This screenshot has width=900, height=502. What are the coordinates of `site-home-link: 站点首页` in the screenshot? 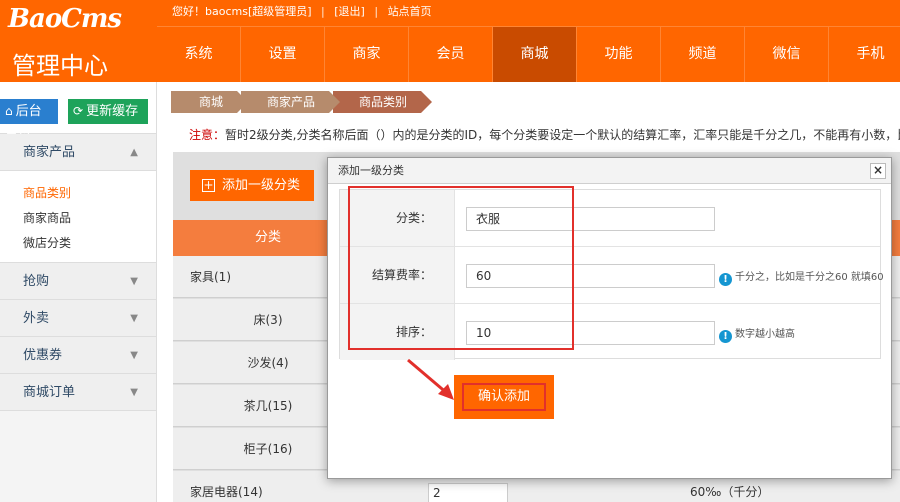 It's located at (410, 11).